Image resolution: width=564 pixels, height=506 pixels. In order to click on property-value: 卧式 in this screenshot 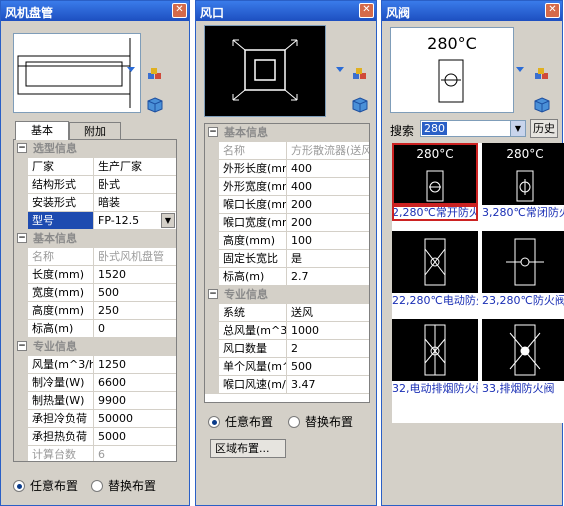, I will do `click(135, 184)`.